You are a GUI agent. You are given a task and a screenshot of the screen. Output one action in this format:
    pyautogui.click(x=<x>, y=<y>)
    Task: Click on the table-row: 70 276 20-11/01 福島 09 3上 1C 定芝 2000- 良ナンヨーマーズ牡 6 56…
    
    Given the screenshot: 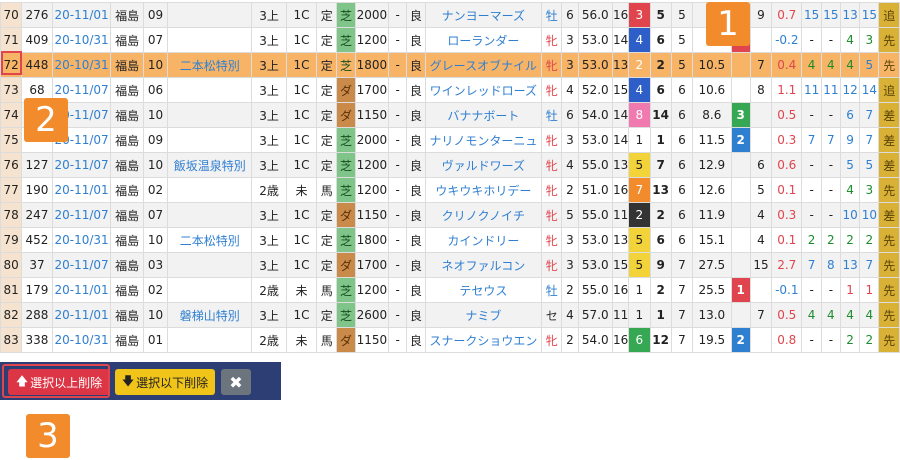 What is the action you would take?
    pyautogui.click(x=450, y=15)
    